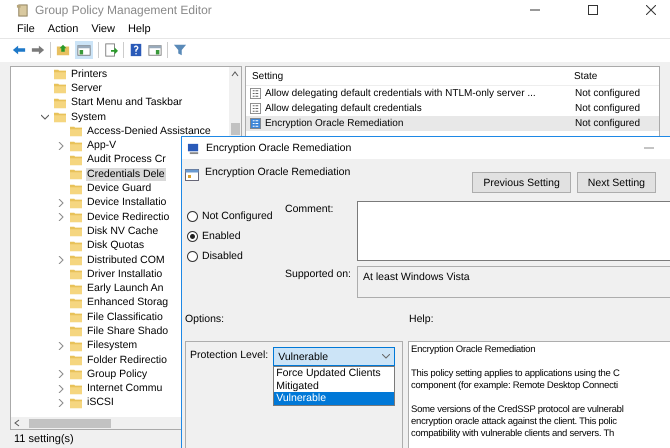 The height and width of the screenshot is (448, 670). What do you see at coordinates (279, 148) in the screenshot?
I see `dialog-title: Encryption Oracle Remediation` at bounding box center [279, 148].